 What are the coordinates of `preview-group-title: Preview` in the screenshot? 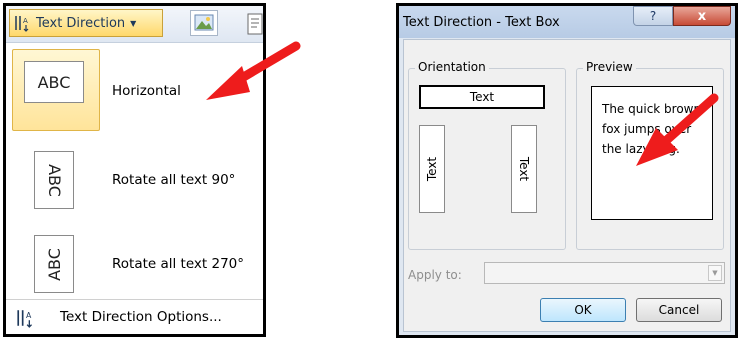 It's located at (609, 67).